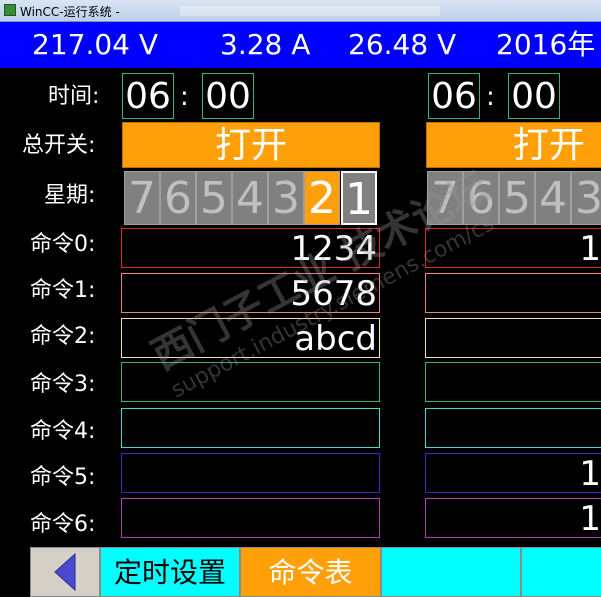  What do you see at coordinates (517, 198) in the screenshot?
I see `right-weekday-5: 5` at bounding box center [517, 198].